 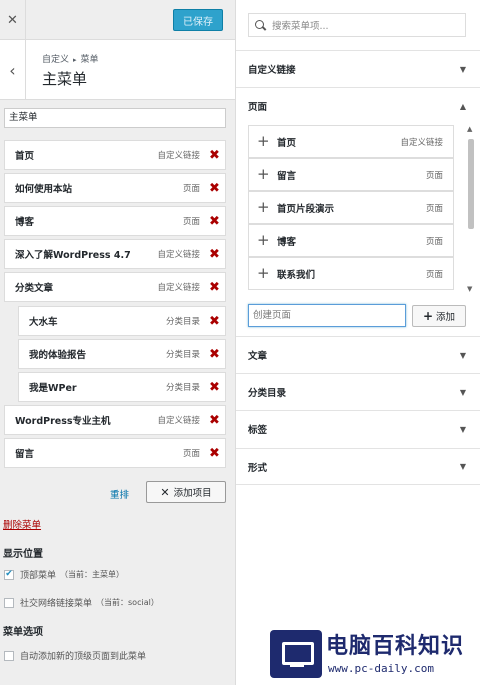 I want to click on menu-item: 深入了解WordPress 4.7 自定义链接 ✖, so click(x=115, y=254).